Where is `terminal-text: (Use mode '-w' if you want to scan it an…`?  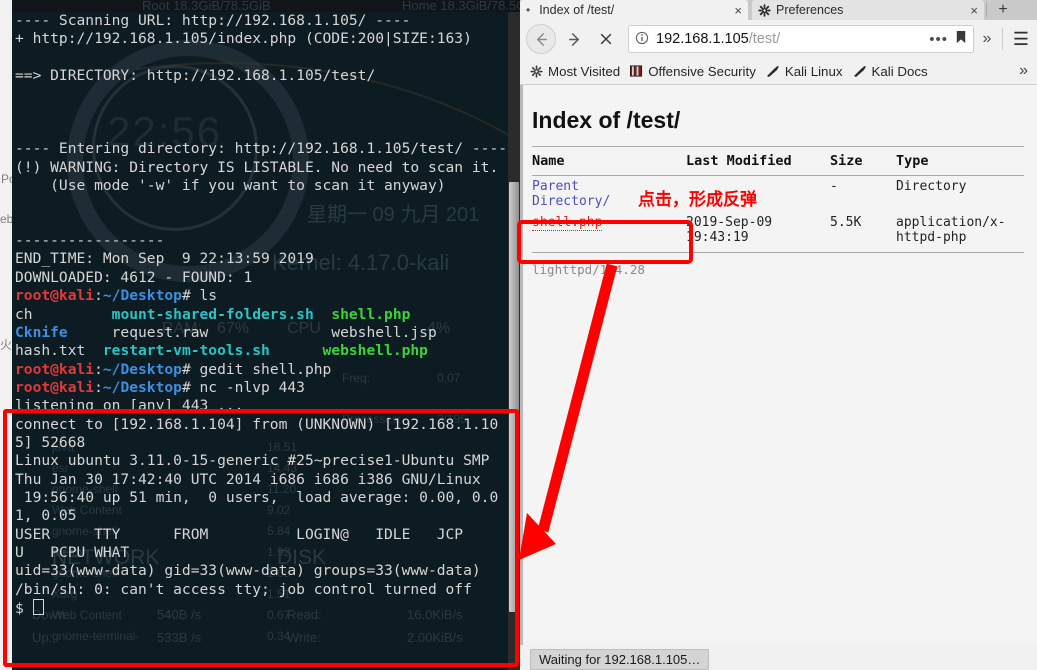 terminal-text: (Use mode '-w' if you want to scan it an… is located at coordinates (230, 186).